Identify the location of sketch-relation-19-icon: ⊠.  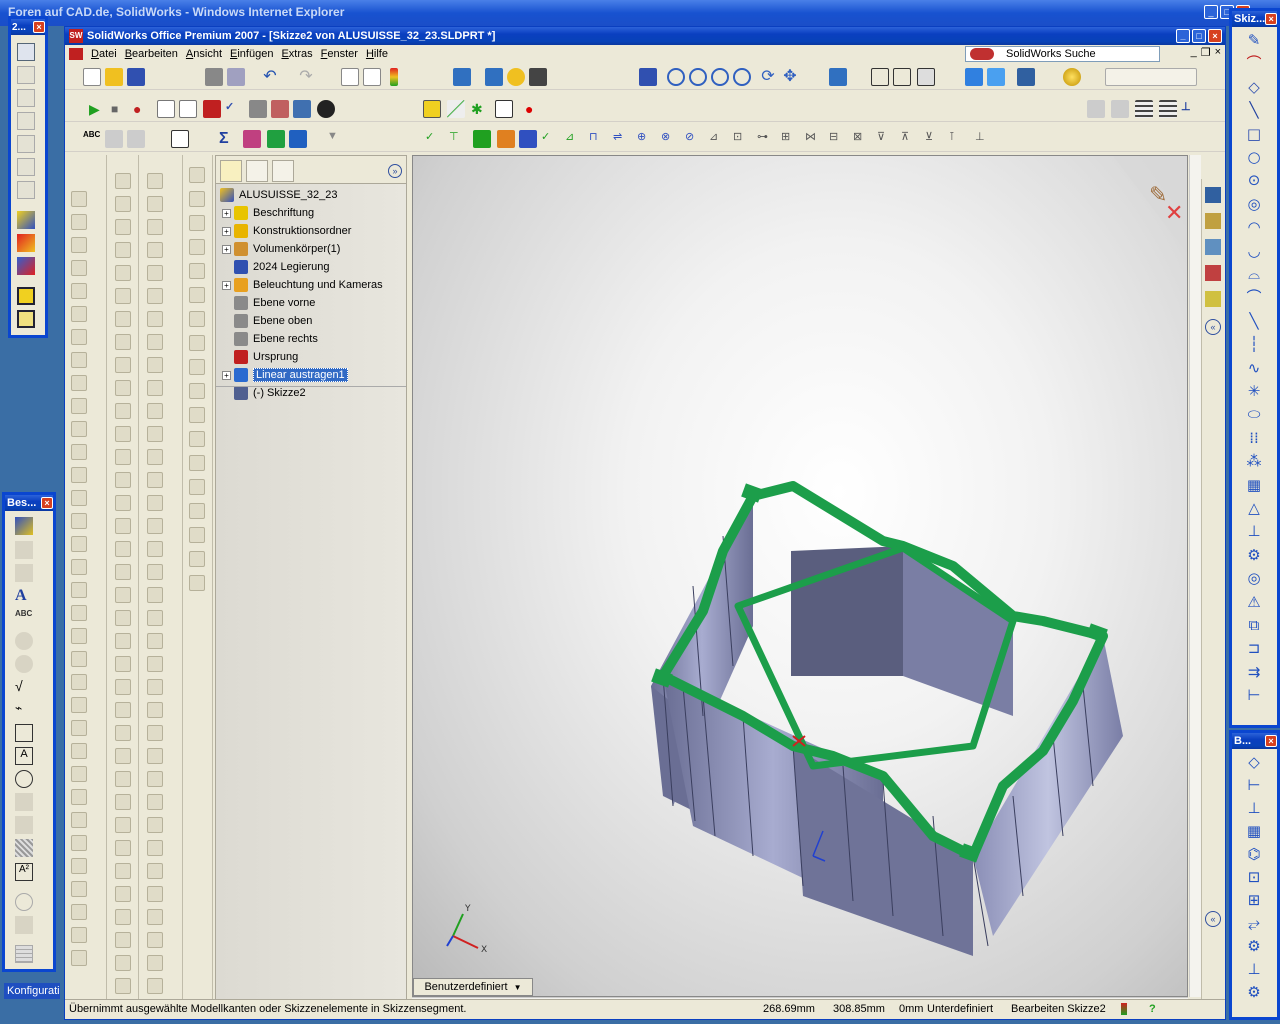
(862, 139).